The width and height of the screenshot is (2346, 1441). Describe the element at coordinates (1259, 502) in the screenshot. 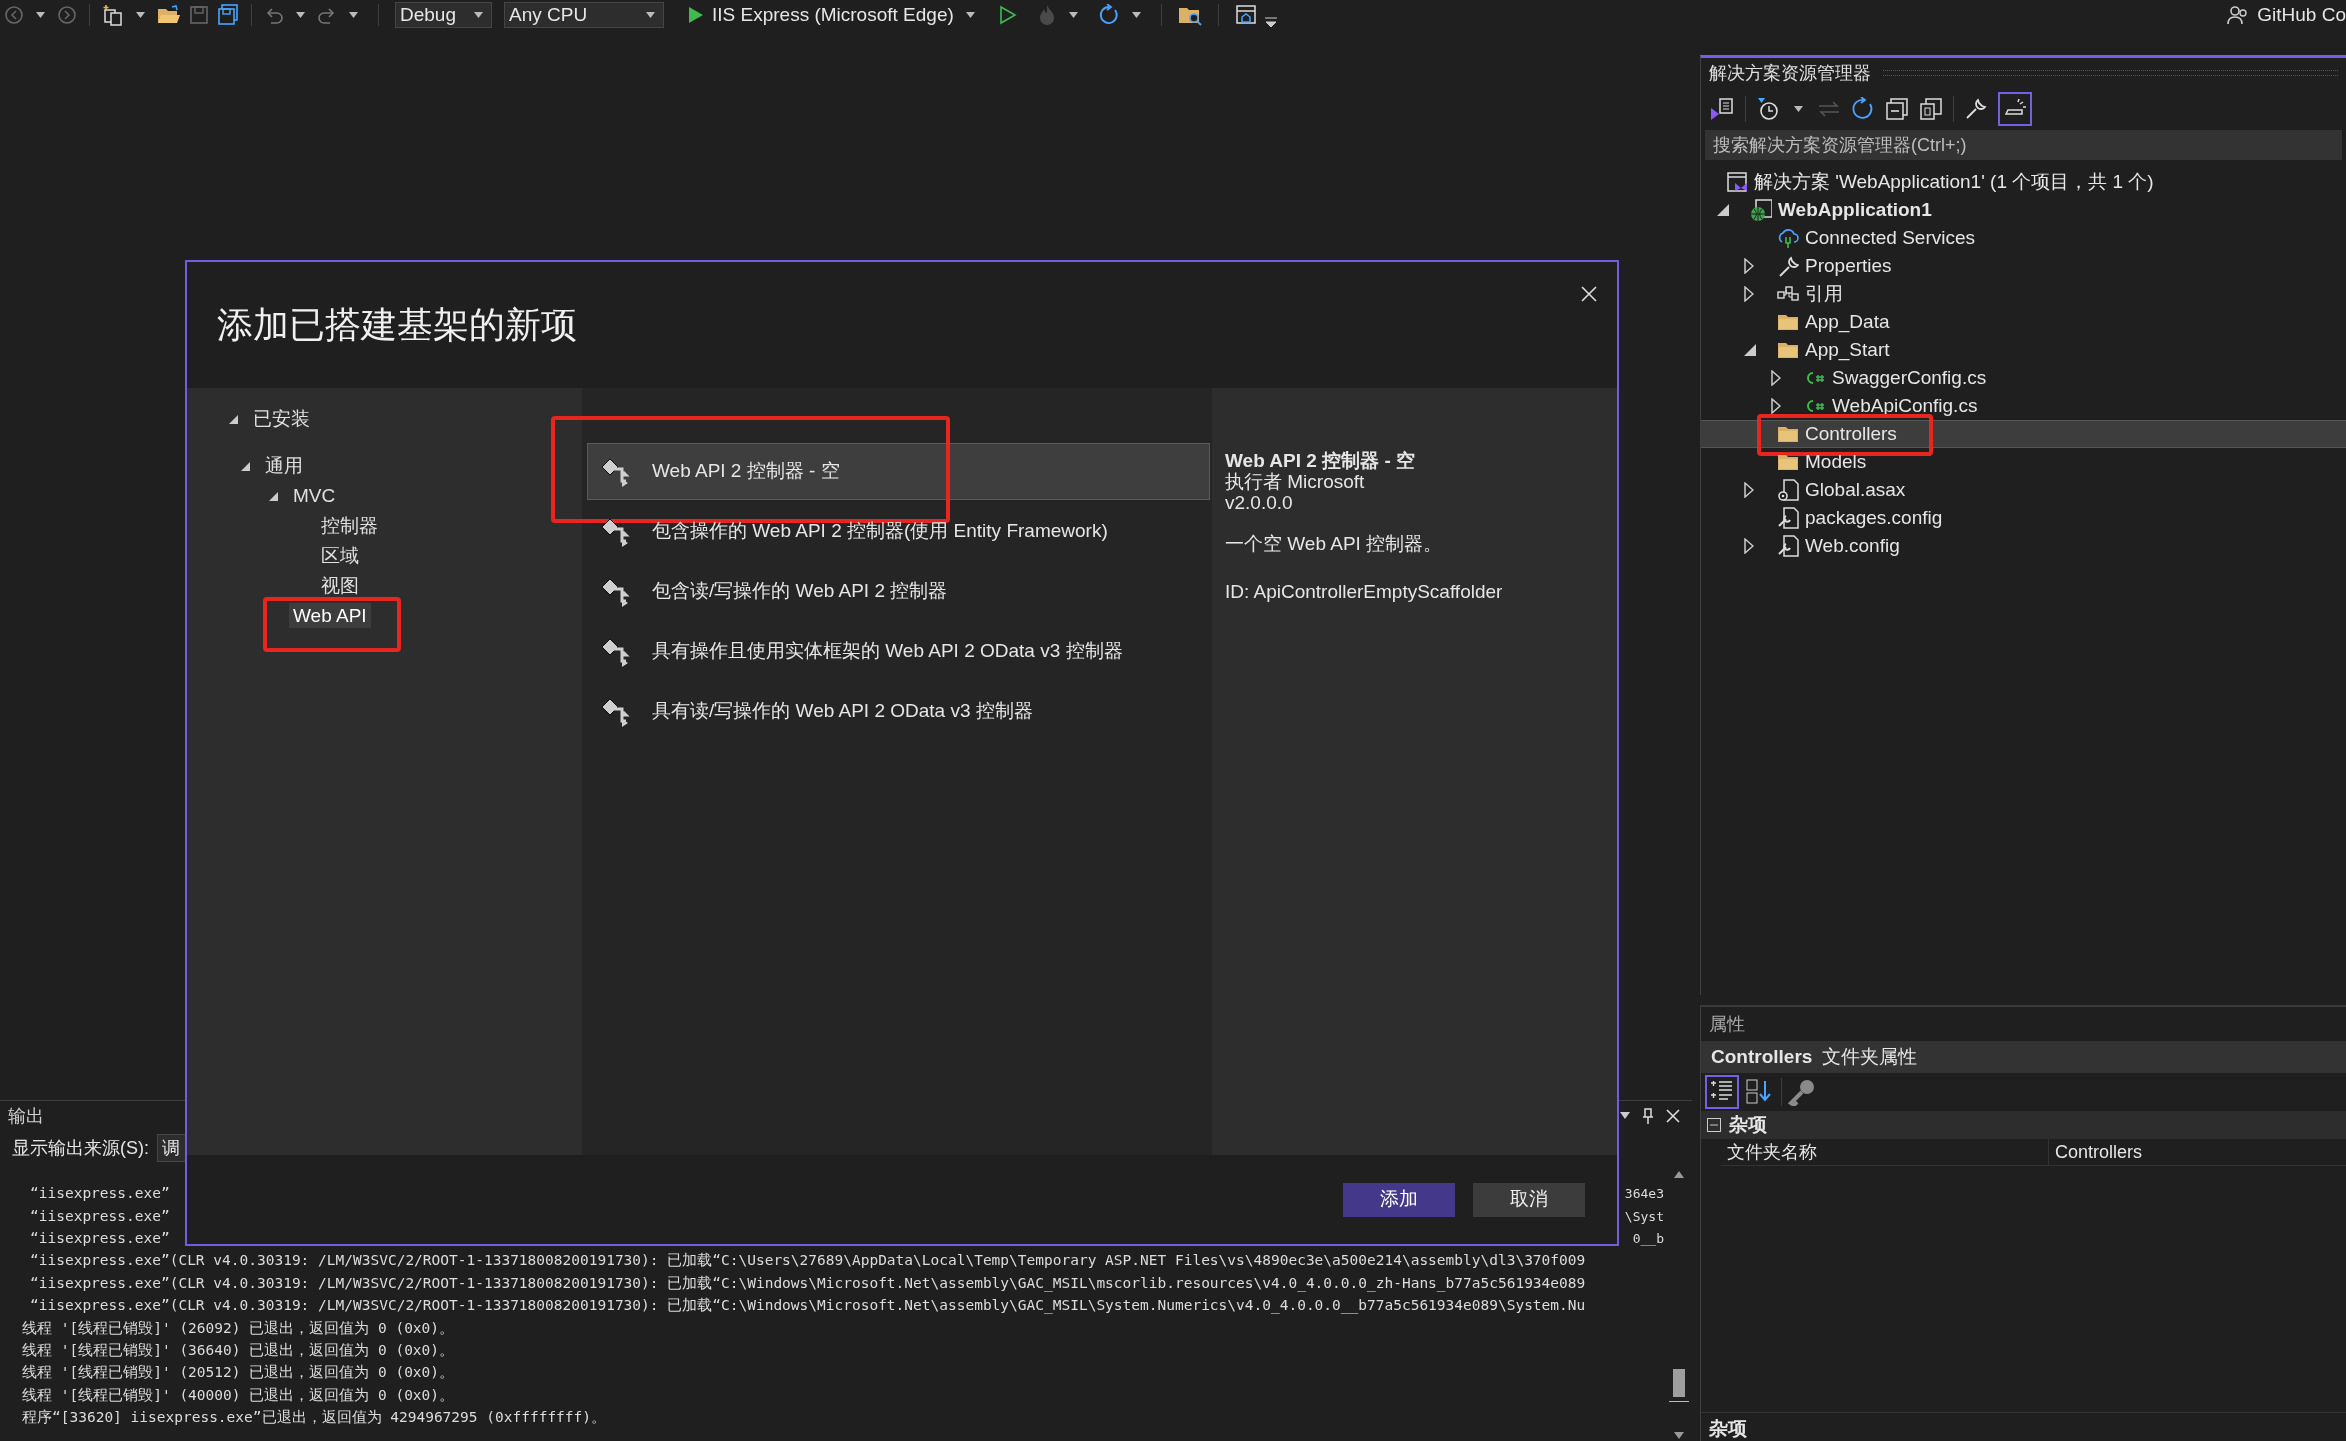

I see `template-version: v2.0.0.0` at that location.